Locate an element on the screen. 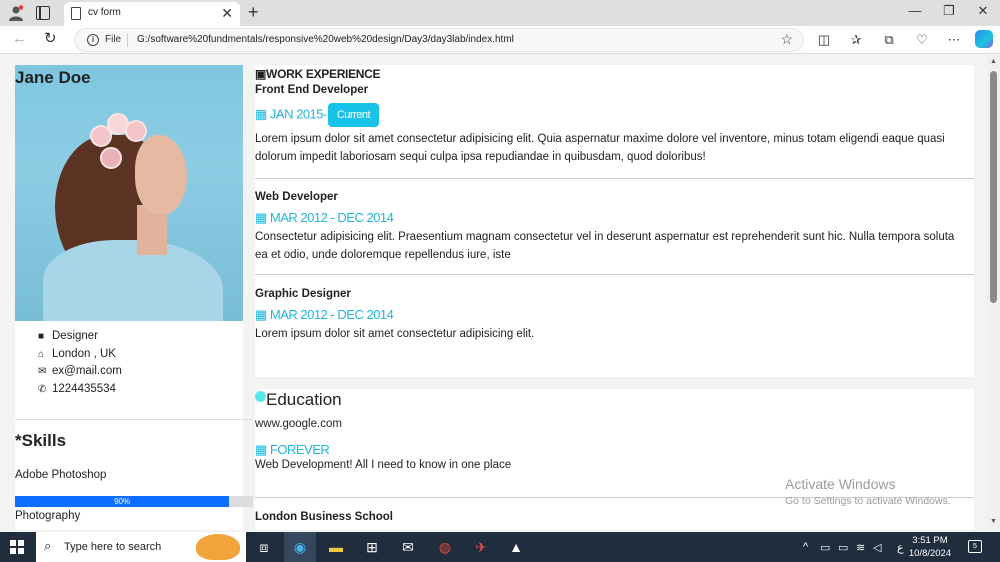  photos-icon: ▲ is located at coordinates (516, 547).